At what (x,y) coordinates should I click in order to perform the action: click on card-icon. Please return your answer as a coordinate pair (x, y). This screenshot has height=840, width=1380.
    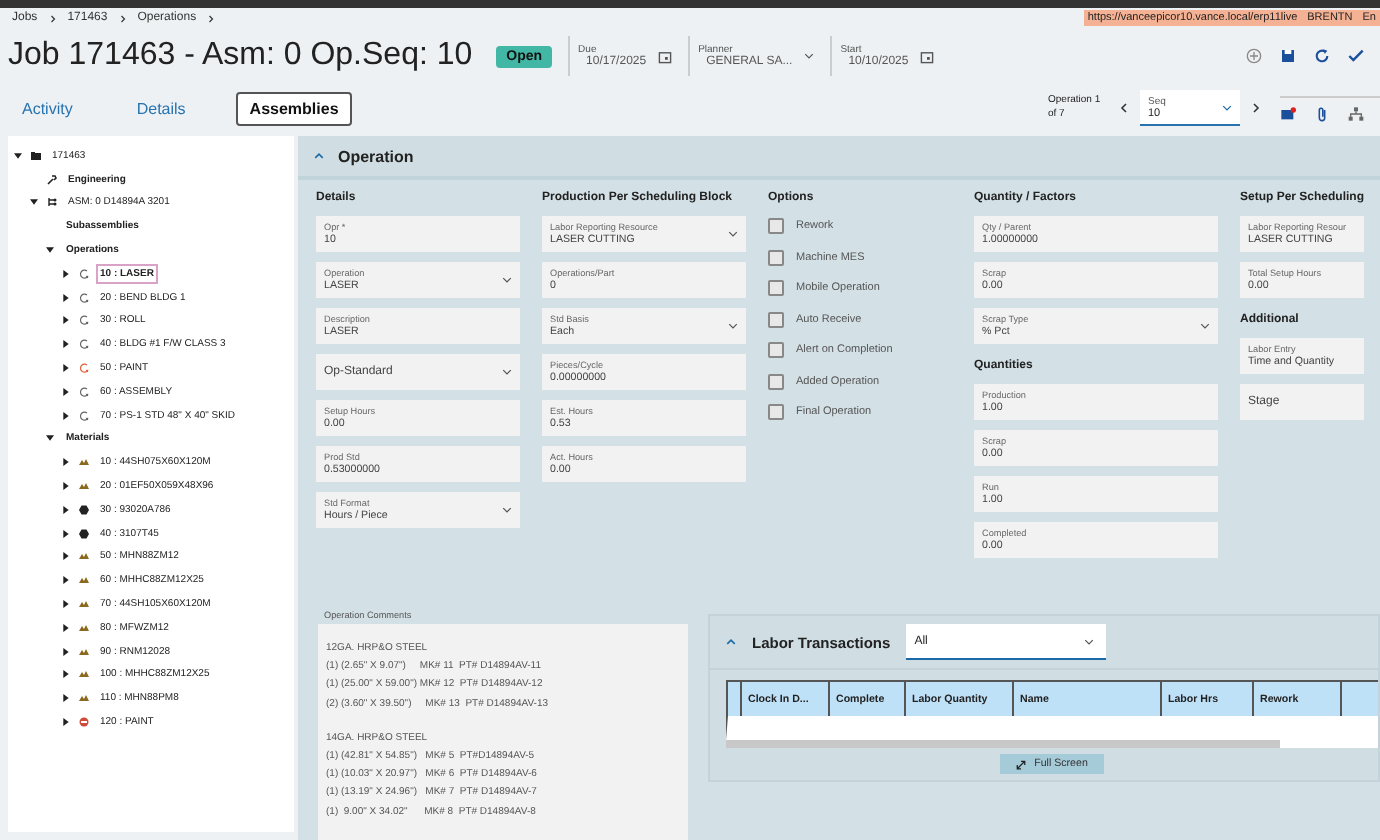
    Looking at the image, I should click on (1288, 113).